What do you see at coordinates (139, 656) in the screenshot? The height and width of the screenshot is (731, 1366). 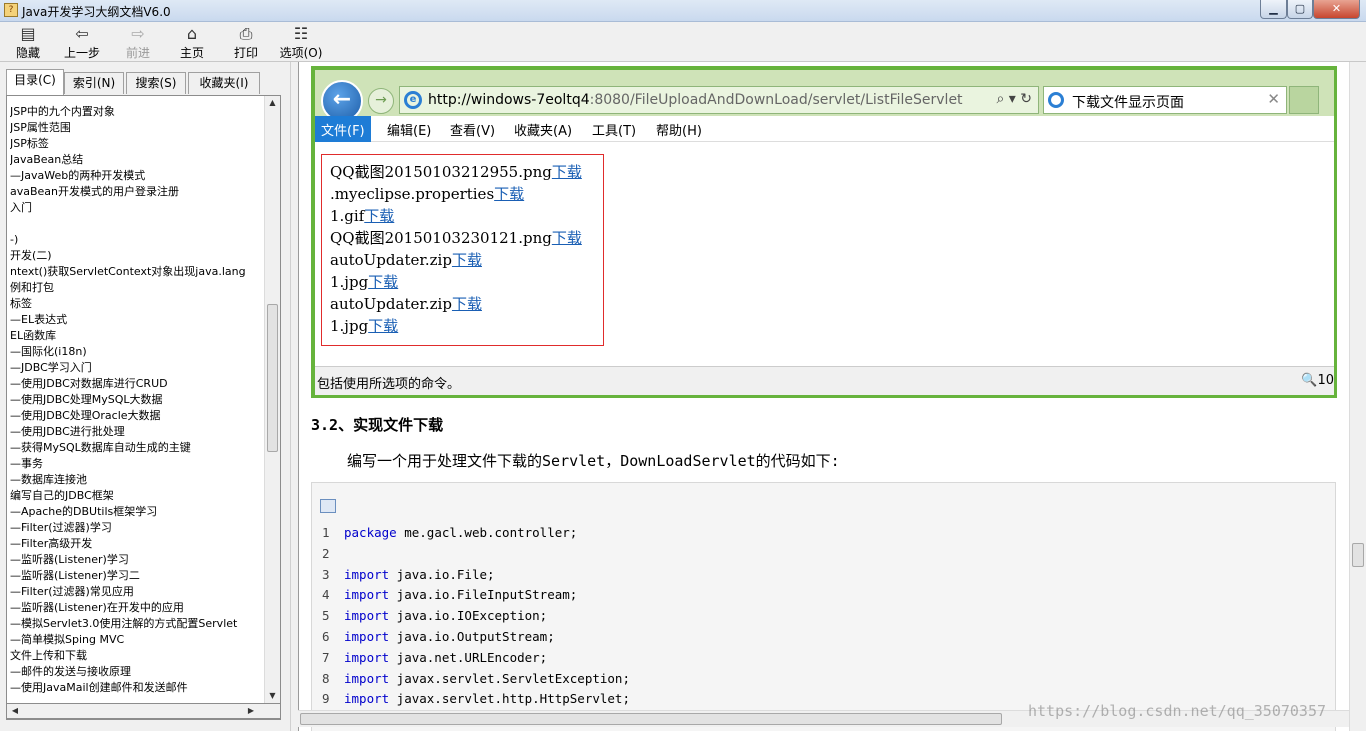 I see `tree-item: 文件上传和下载` at bounding box center [139, 656].